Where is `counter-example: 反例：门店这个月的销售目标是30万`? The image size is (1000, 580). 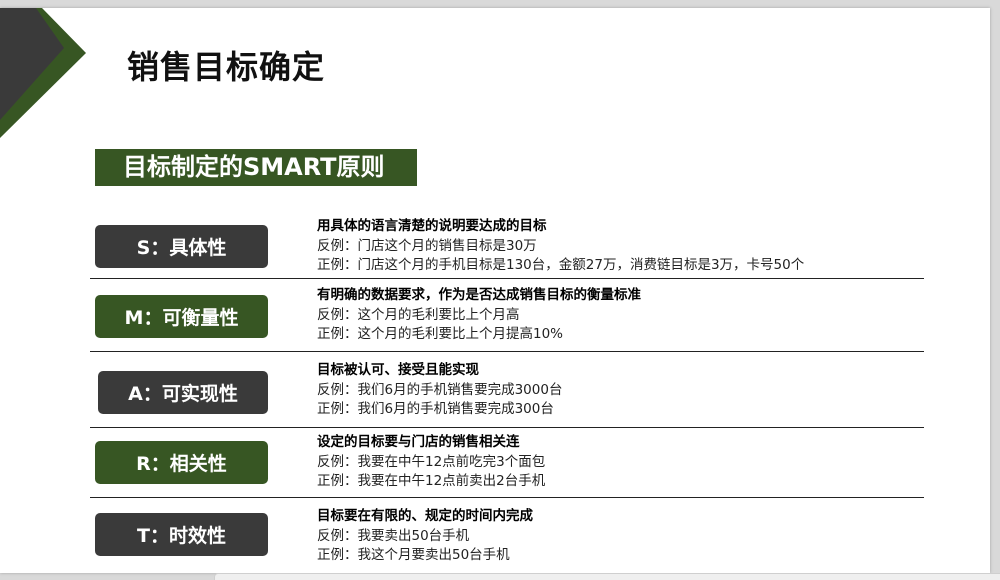
counter-example: 反例：门店这个月的销售目标是30万 is located at coordinates (427, 245).